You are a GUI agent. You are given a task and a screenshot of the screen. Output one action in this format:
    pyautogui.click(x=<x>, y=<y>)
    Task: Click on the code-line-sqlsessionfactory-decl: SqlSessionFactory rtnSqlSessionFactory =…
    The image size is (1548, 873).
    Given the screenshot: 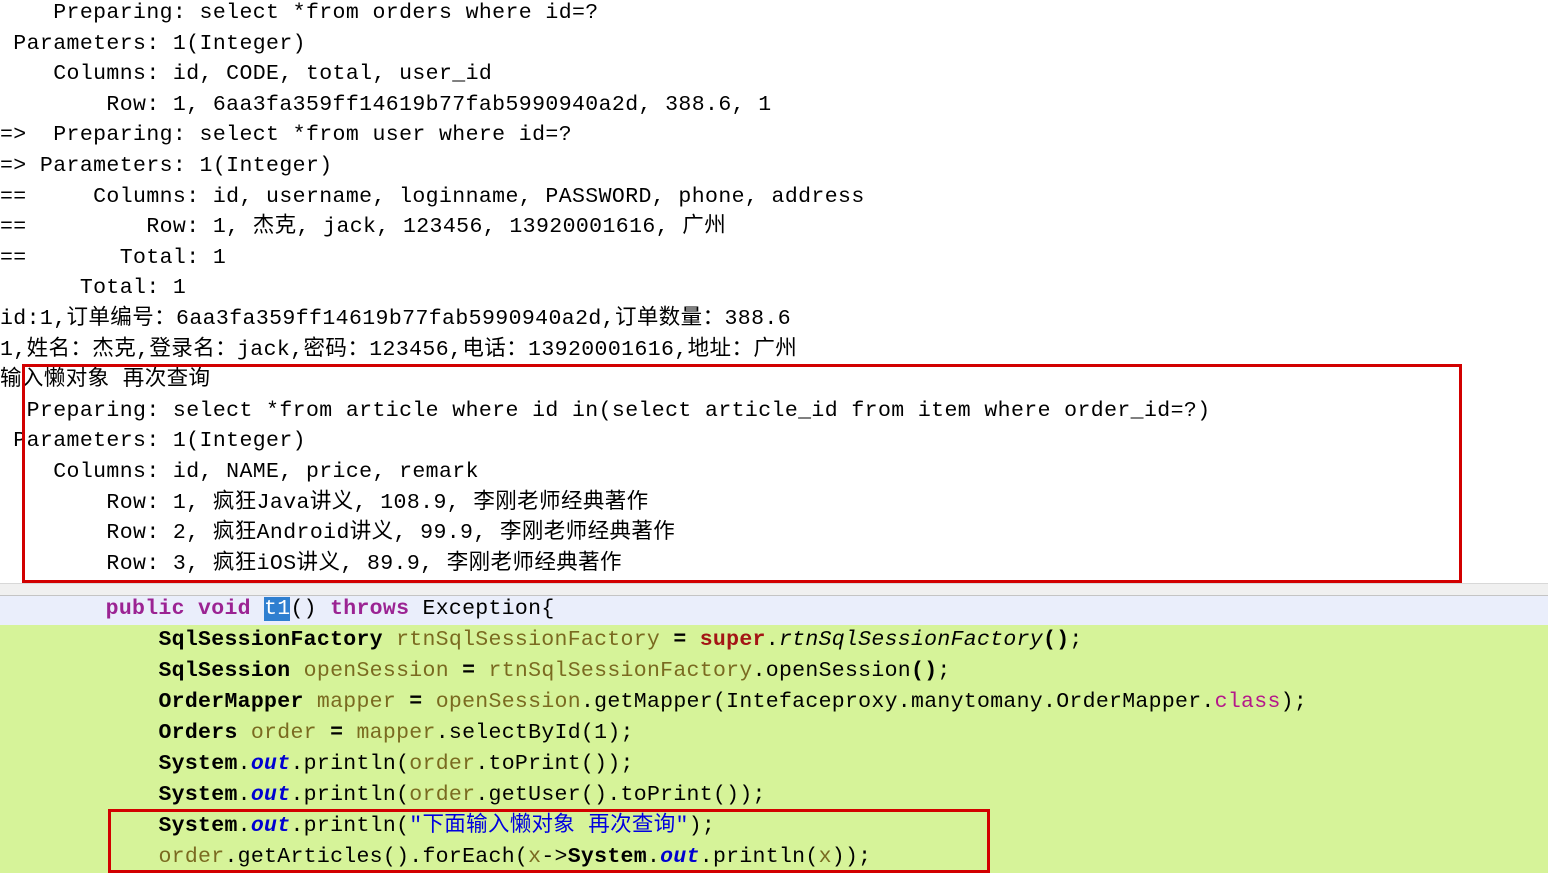 What is the action you would take?
    pyautogui.click(x=774, y=640)
    